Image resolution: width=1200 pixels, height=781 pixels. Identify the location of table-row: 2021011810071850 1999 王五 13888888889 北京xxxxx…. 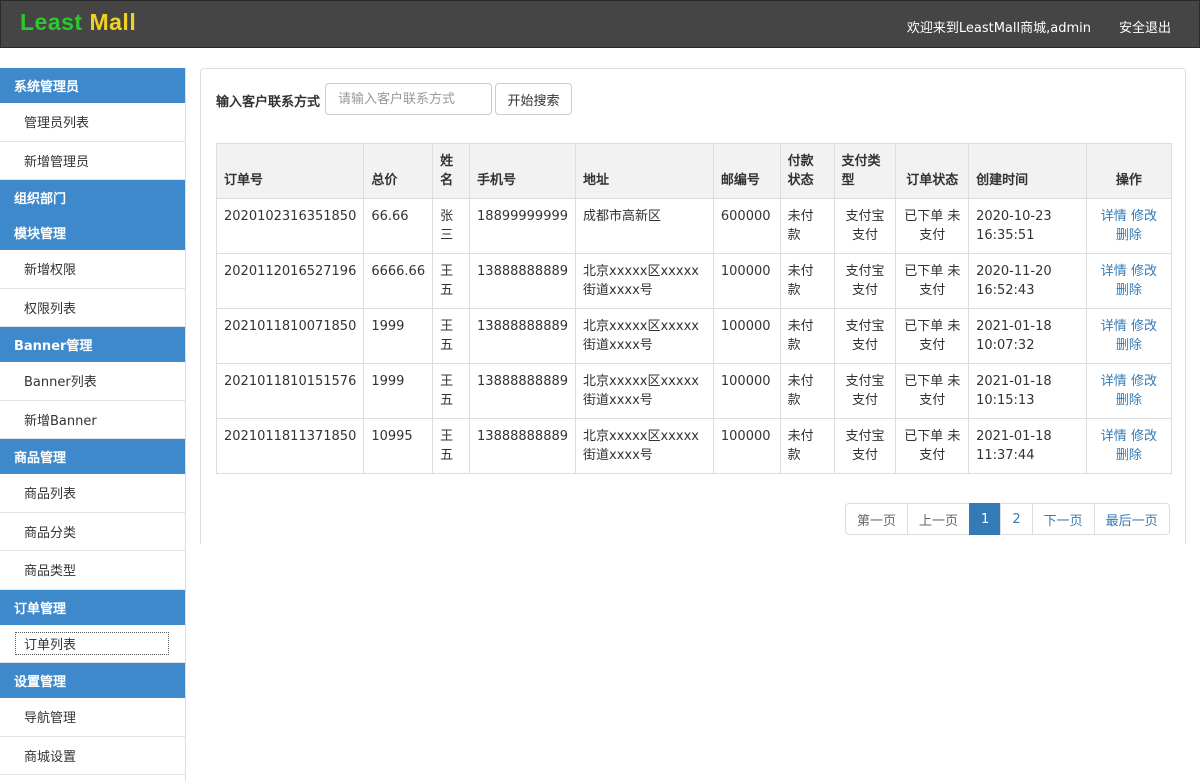
(694, 336).